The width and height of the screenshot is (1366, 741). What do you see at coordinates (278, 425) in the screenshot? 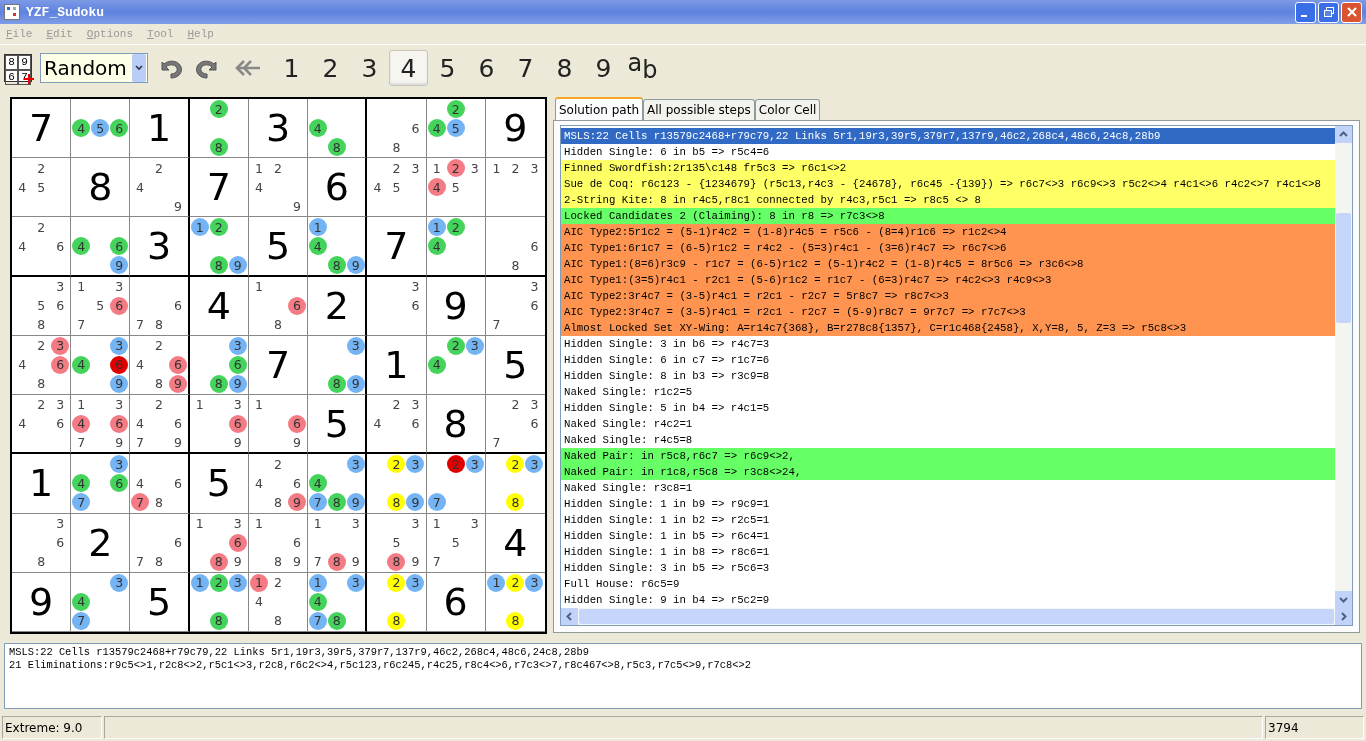
I see `sudoku-cell: 1 6 9` at bounding box center [278, 425].